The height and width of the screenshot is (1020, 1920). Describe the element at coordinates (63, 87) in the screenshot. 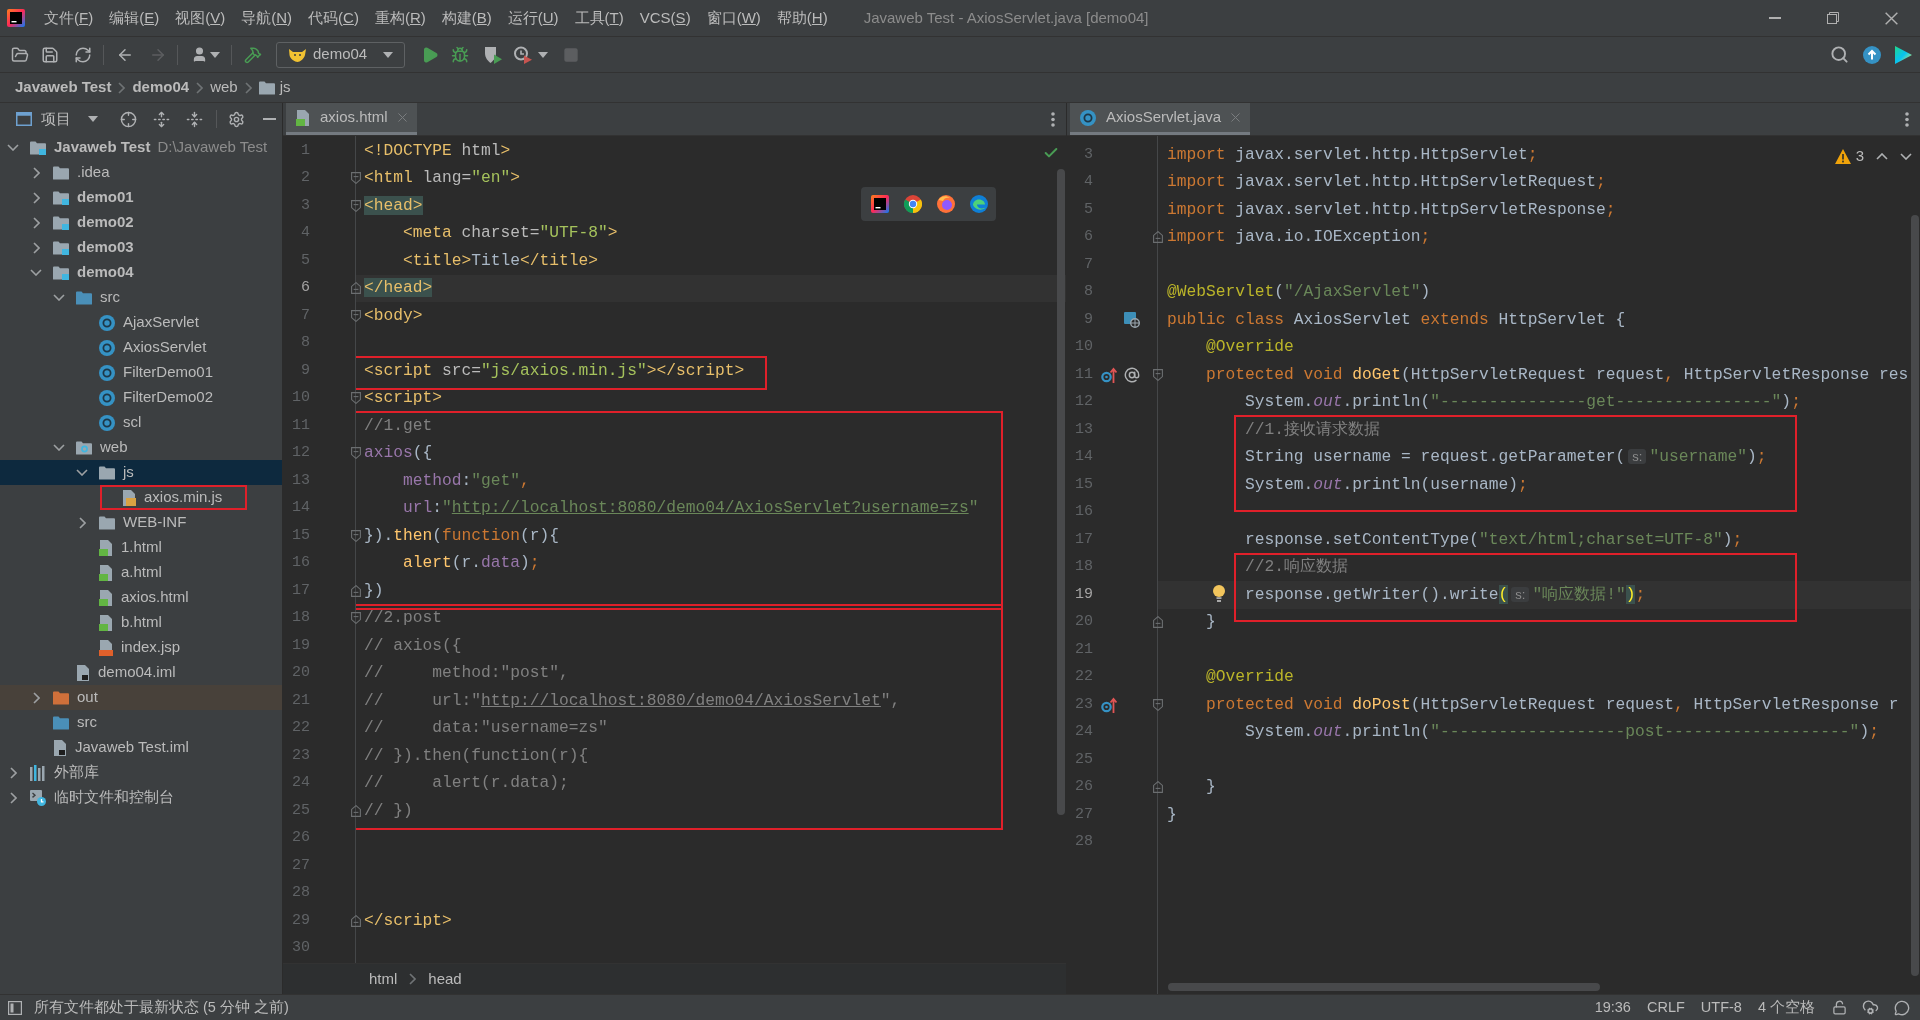

I see `breadcrumb-item: Javaweb Test` at that location.